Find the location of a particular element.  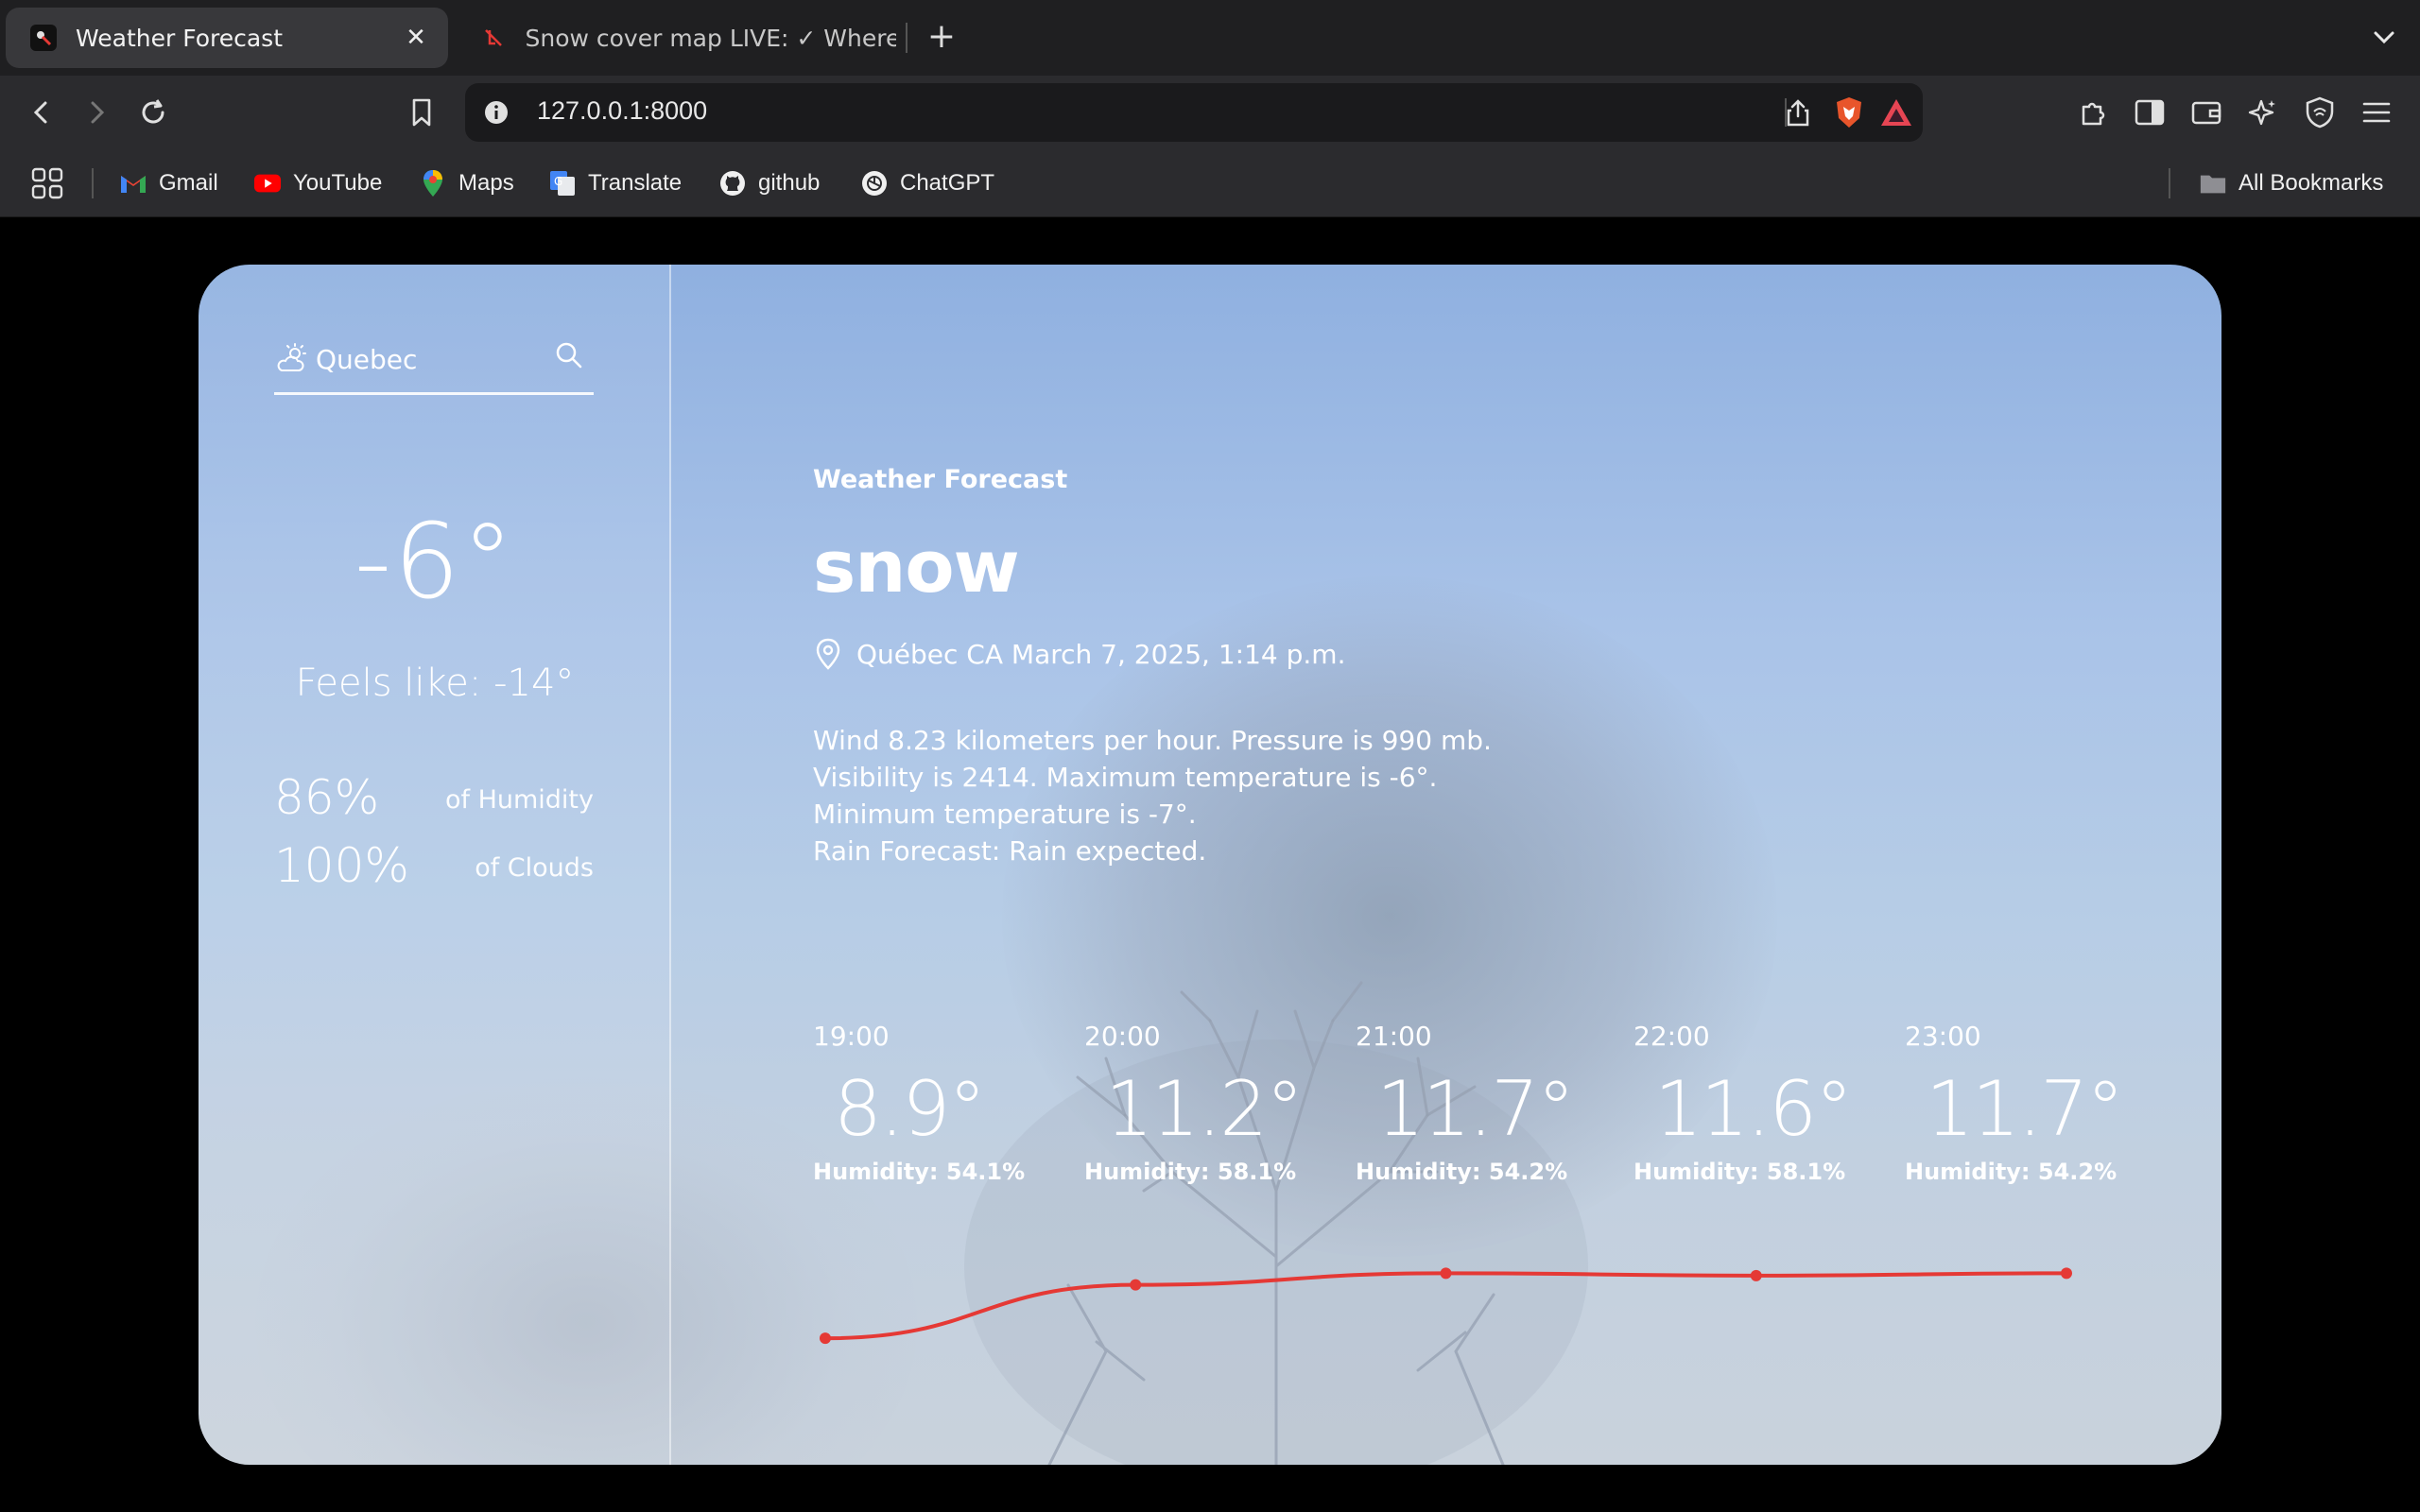

tab-title: Snow cover map LIVE: ✓ Where i is located at coordinates (710, 38).